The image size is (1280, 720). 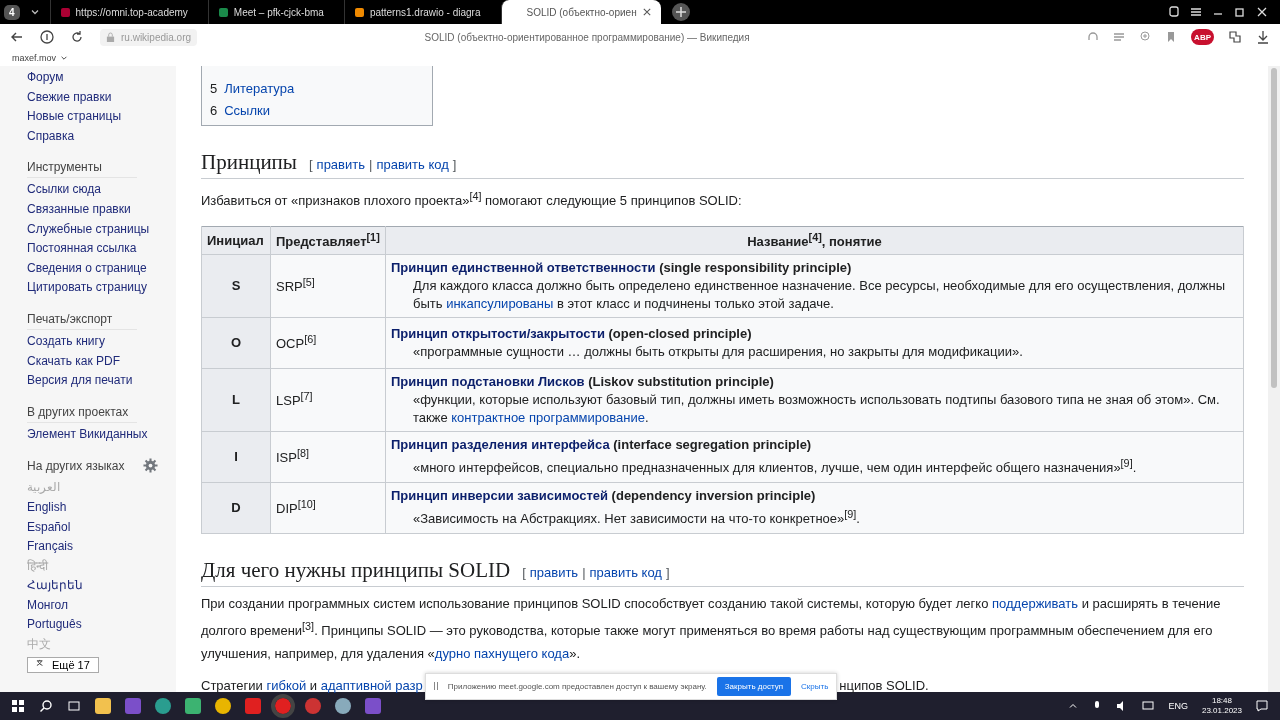 What do you see at coordinates (101, 209) in the screenshot?
I see `sidebar-link: Связанные правки` at bounding box center [101, 209].